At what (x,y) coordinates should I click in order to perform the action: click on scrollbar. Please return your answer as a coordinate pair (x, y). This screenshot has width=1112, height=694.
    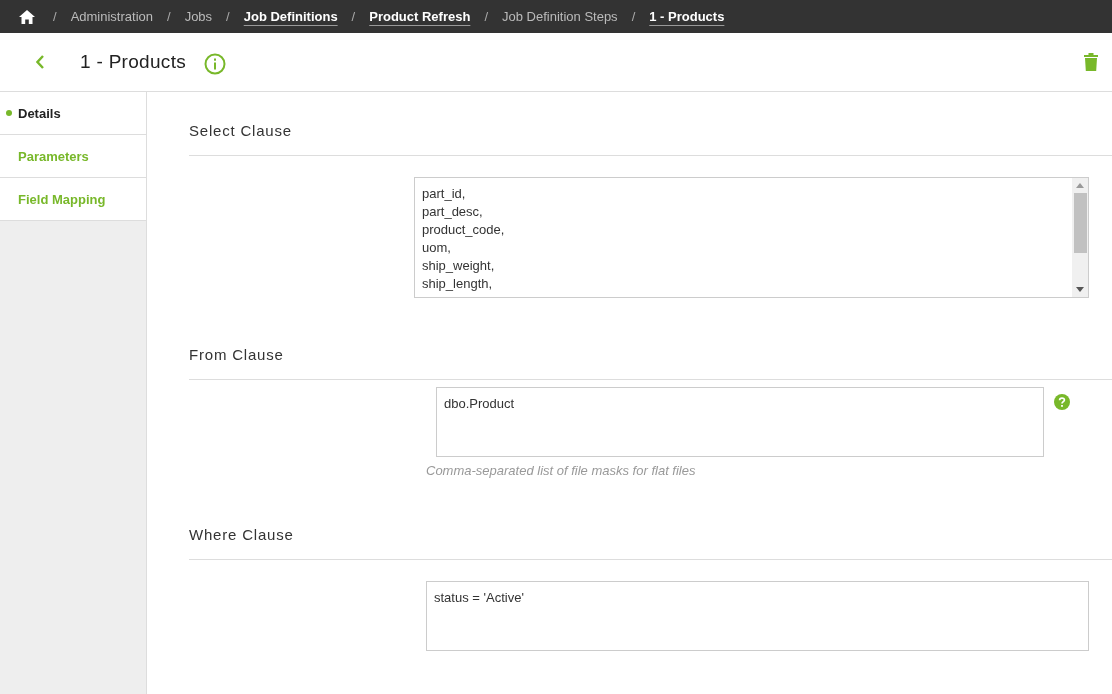
    Looking at the image, I should click on (1080, 237).